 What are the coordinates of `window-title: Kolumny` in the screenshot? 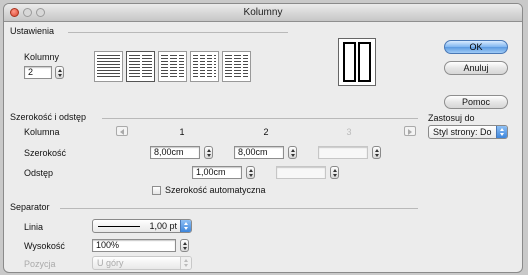 It's located at (263, 12).